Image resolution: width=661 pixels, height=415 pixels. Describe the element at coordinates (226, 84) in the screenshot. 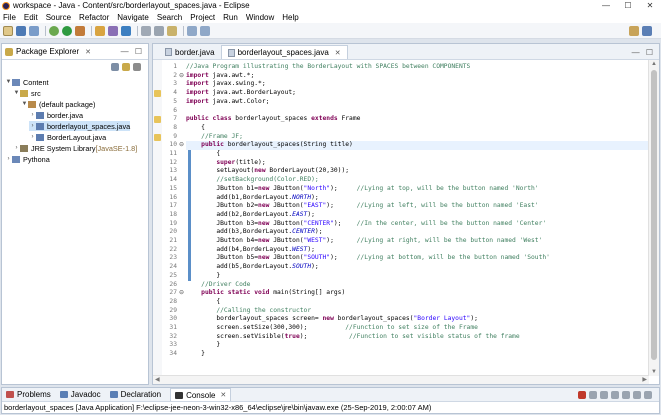

I see `code-line: import javax.swing.*;` at that location.